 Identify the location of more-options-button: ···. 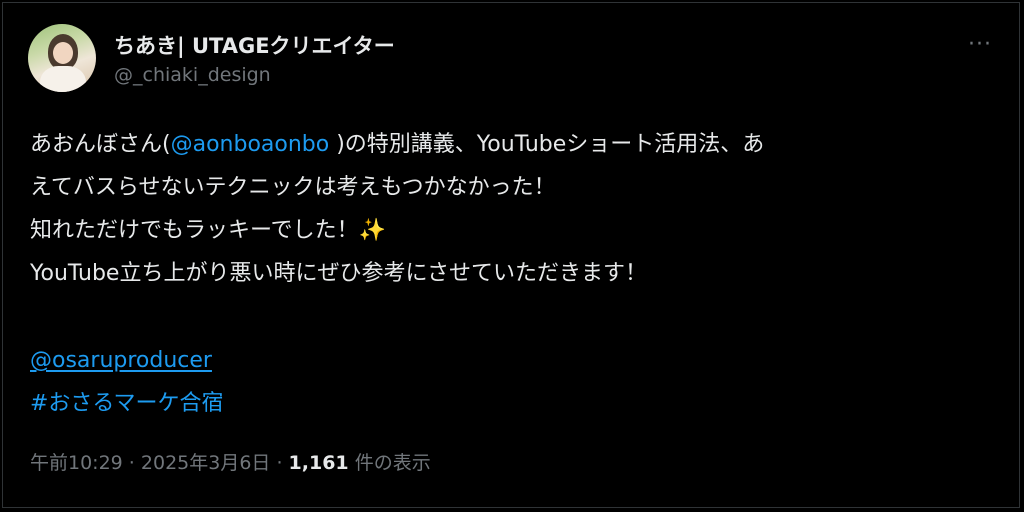
(980, 44).